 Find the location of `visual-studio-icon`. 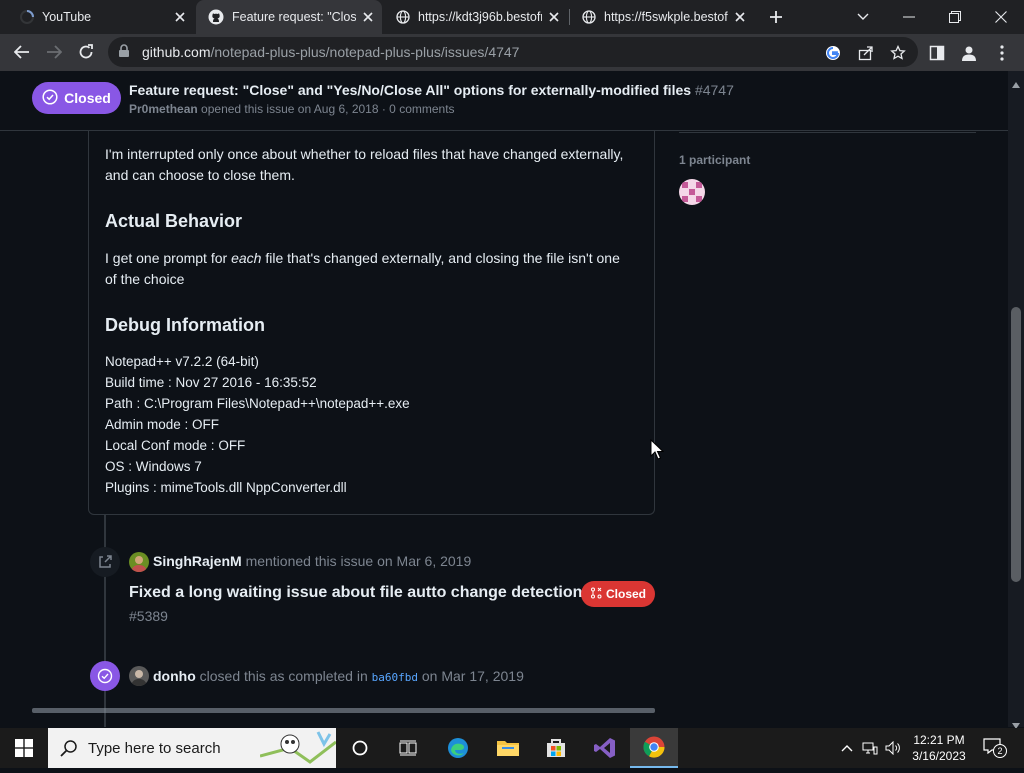

visual-studio-icon is located at coordinates (605, 748).